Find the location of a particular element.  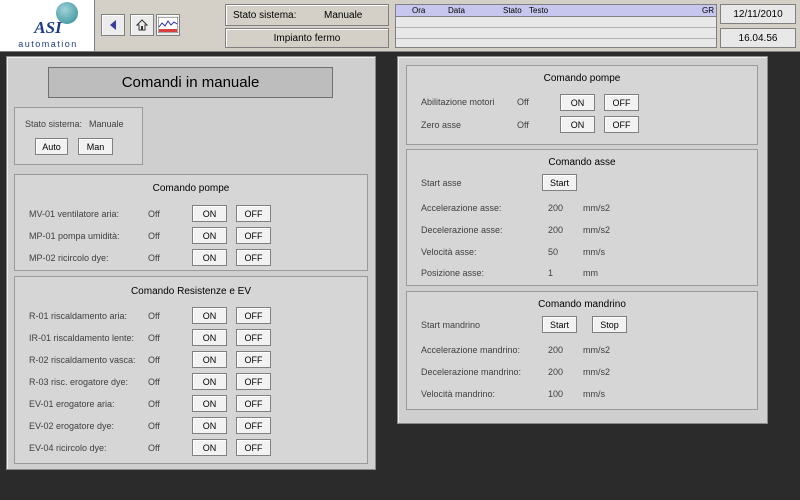

alarm-row-divider is located at coordinates (556, 27).